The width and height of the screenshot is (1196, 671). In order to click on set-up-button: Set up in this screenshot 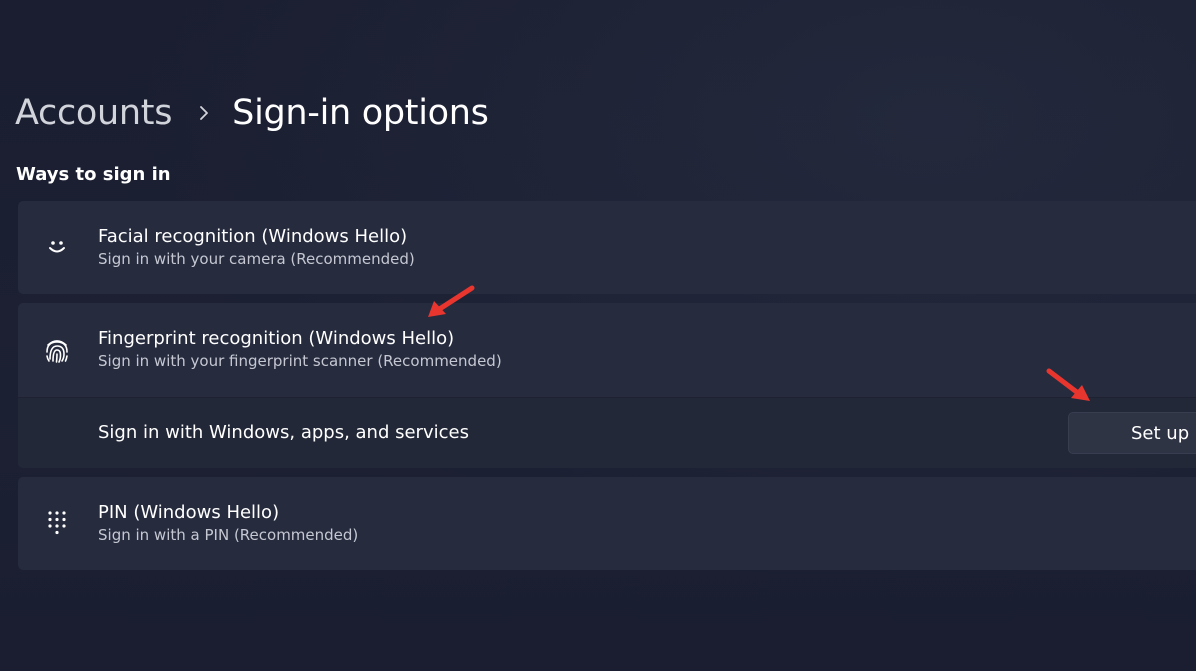, I will do `click(1132, 433)`.